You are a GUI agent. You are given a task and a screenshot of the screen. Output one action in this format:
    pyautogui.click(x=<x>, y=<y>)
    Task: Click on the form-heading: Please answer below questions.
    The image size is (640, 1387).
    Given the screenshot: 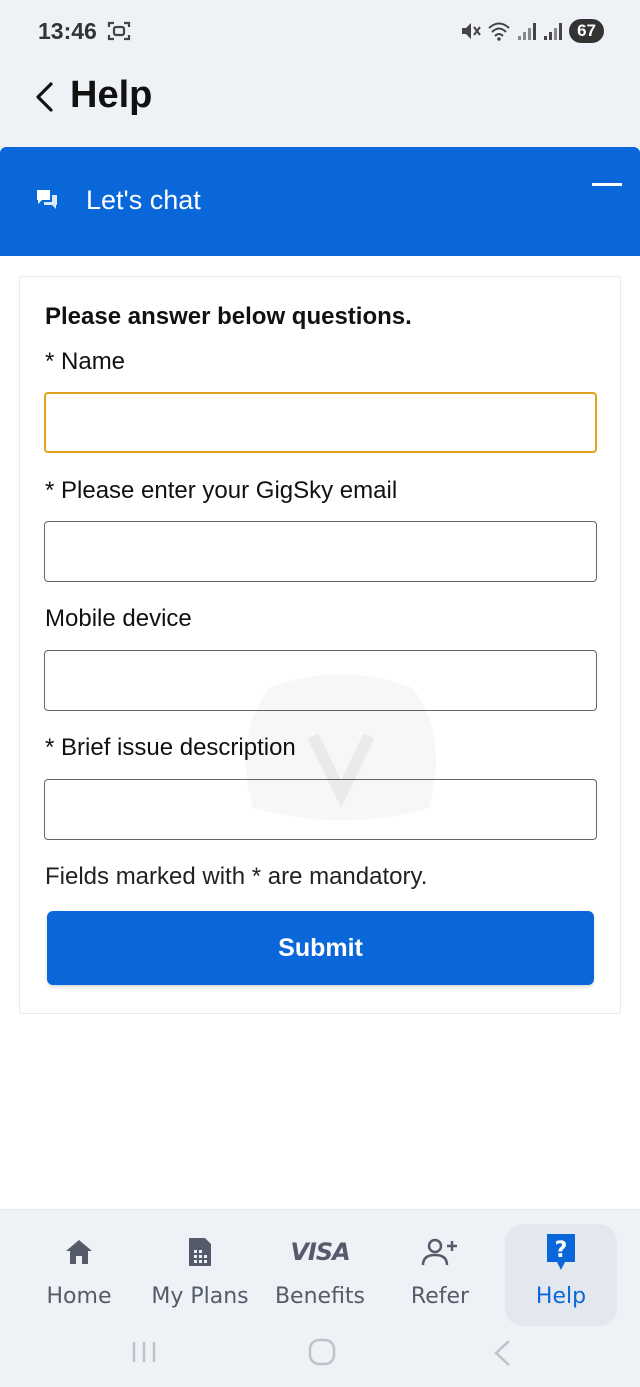 What is the action you would take?
    pyautogui.click(x=228, y=316)
    